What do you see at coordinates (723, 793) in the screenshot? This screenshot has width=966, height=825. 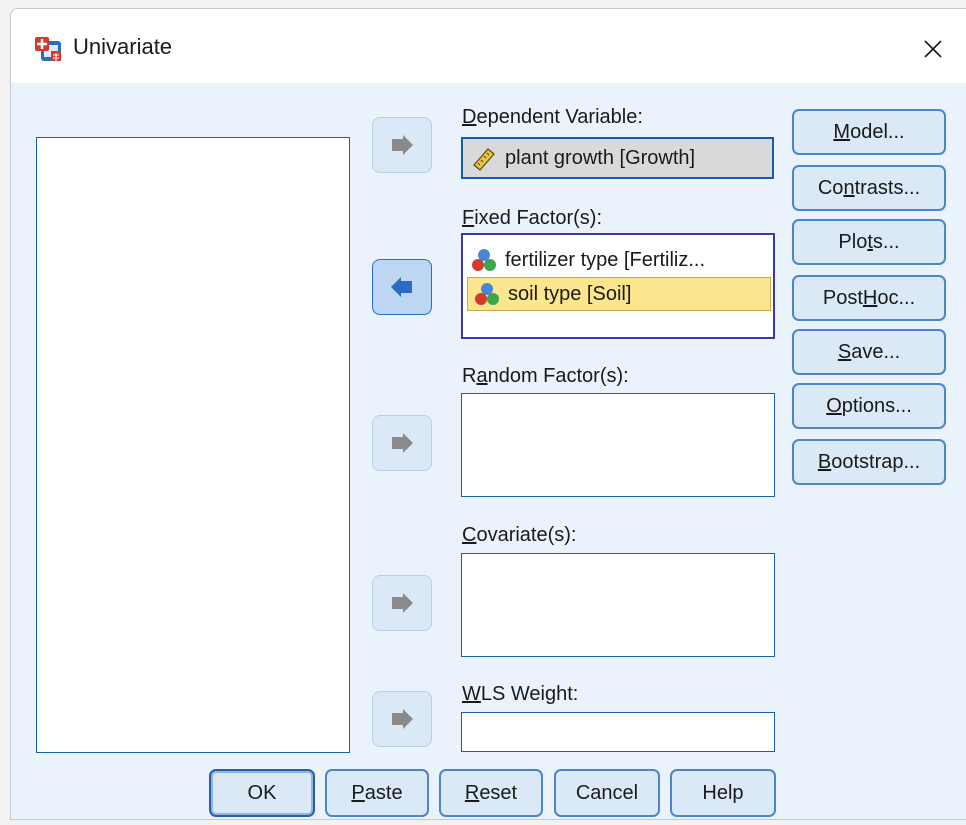 I see `help-button: Help` at bounding box center [723, 793].